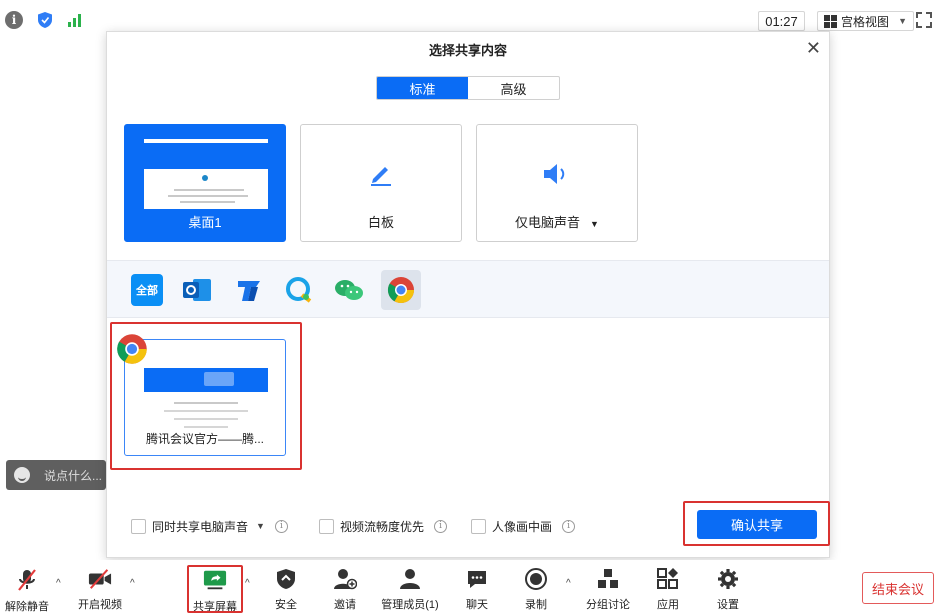 The height and width of the screenshot is (613, 934). What do you see at coordinates (513, 88) in the screenshot?
I see `tab-advanced: 高级` at bounding box center [513, 88].